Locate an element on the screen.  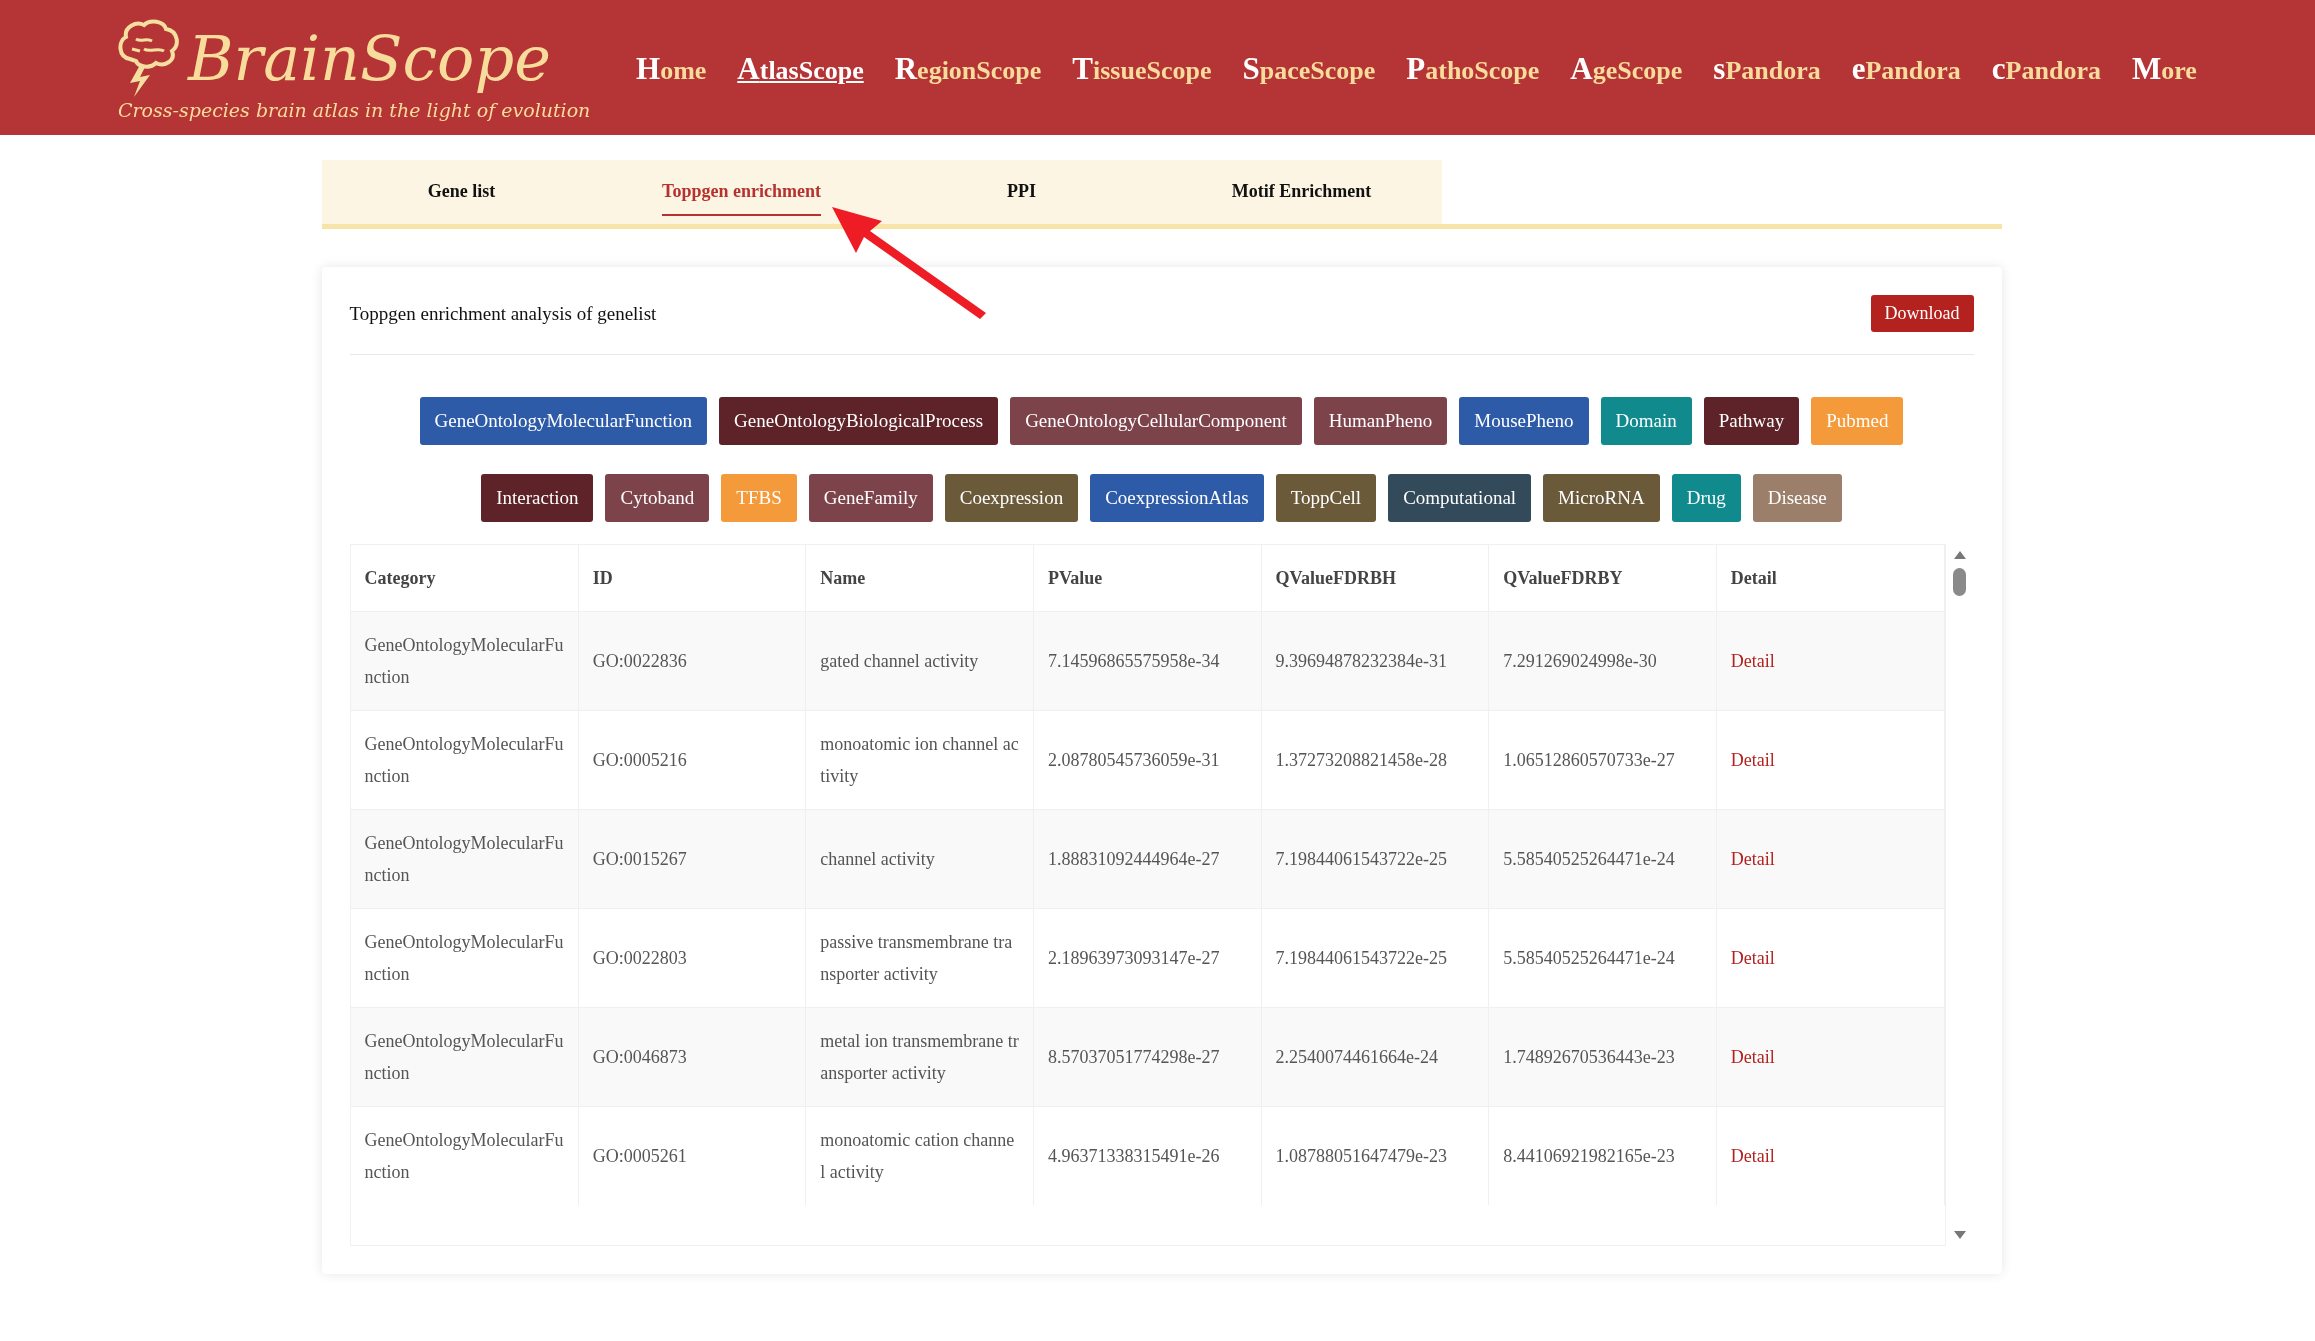
category-button: GeneOntologyMolecularFunction is located at coordinates (563, 421).